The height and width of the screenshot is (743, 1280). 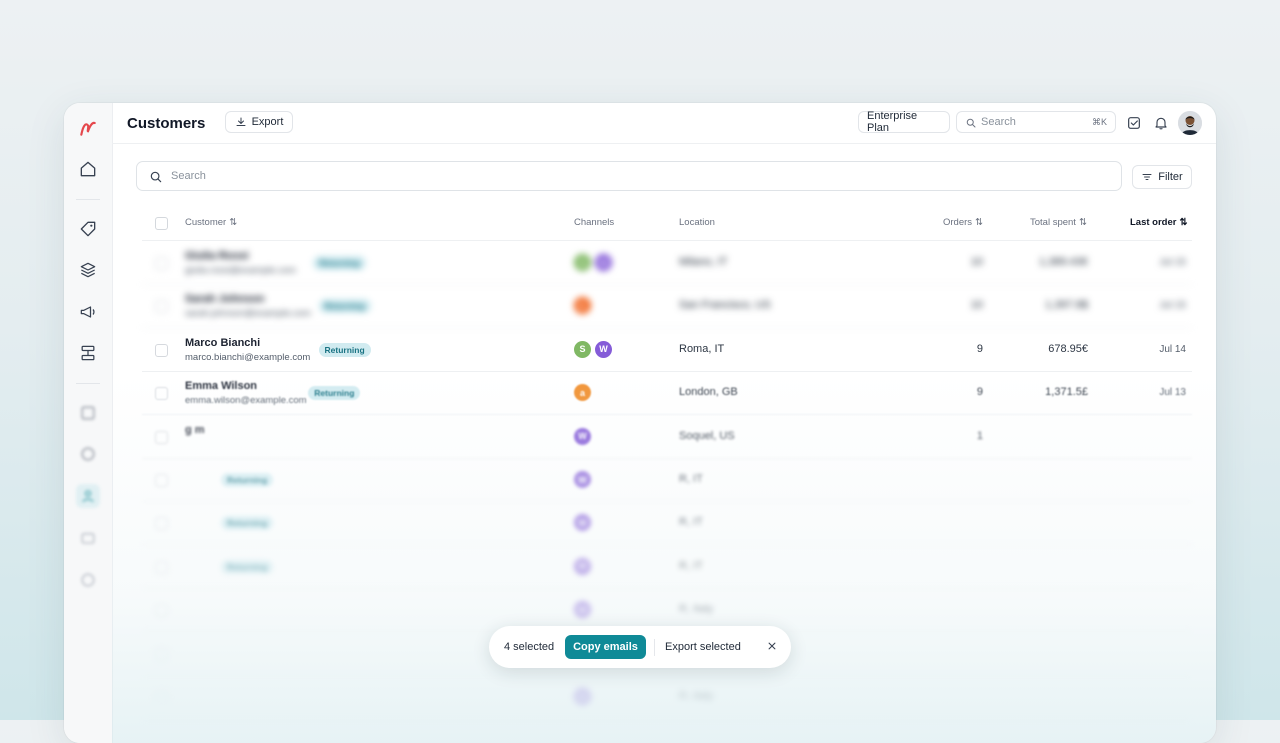 I want to click on bell-icon, so click(x=1161, y=123).